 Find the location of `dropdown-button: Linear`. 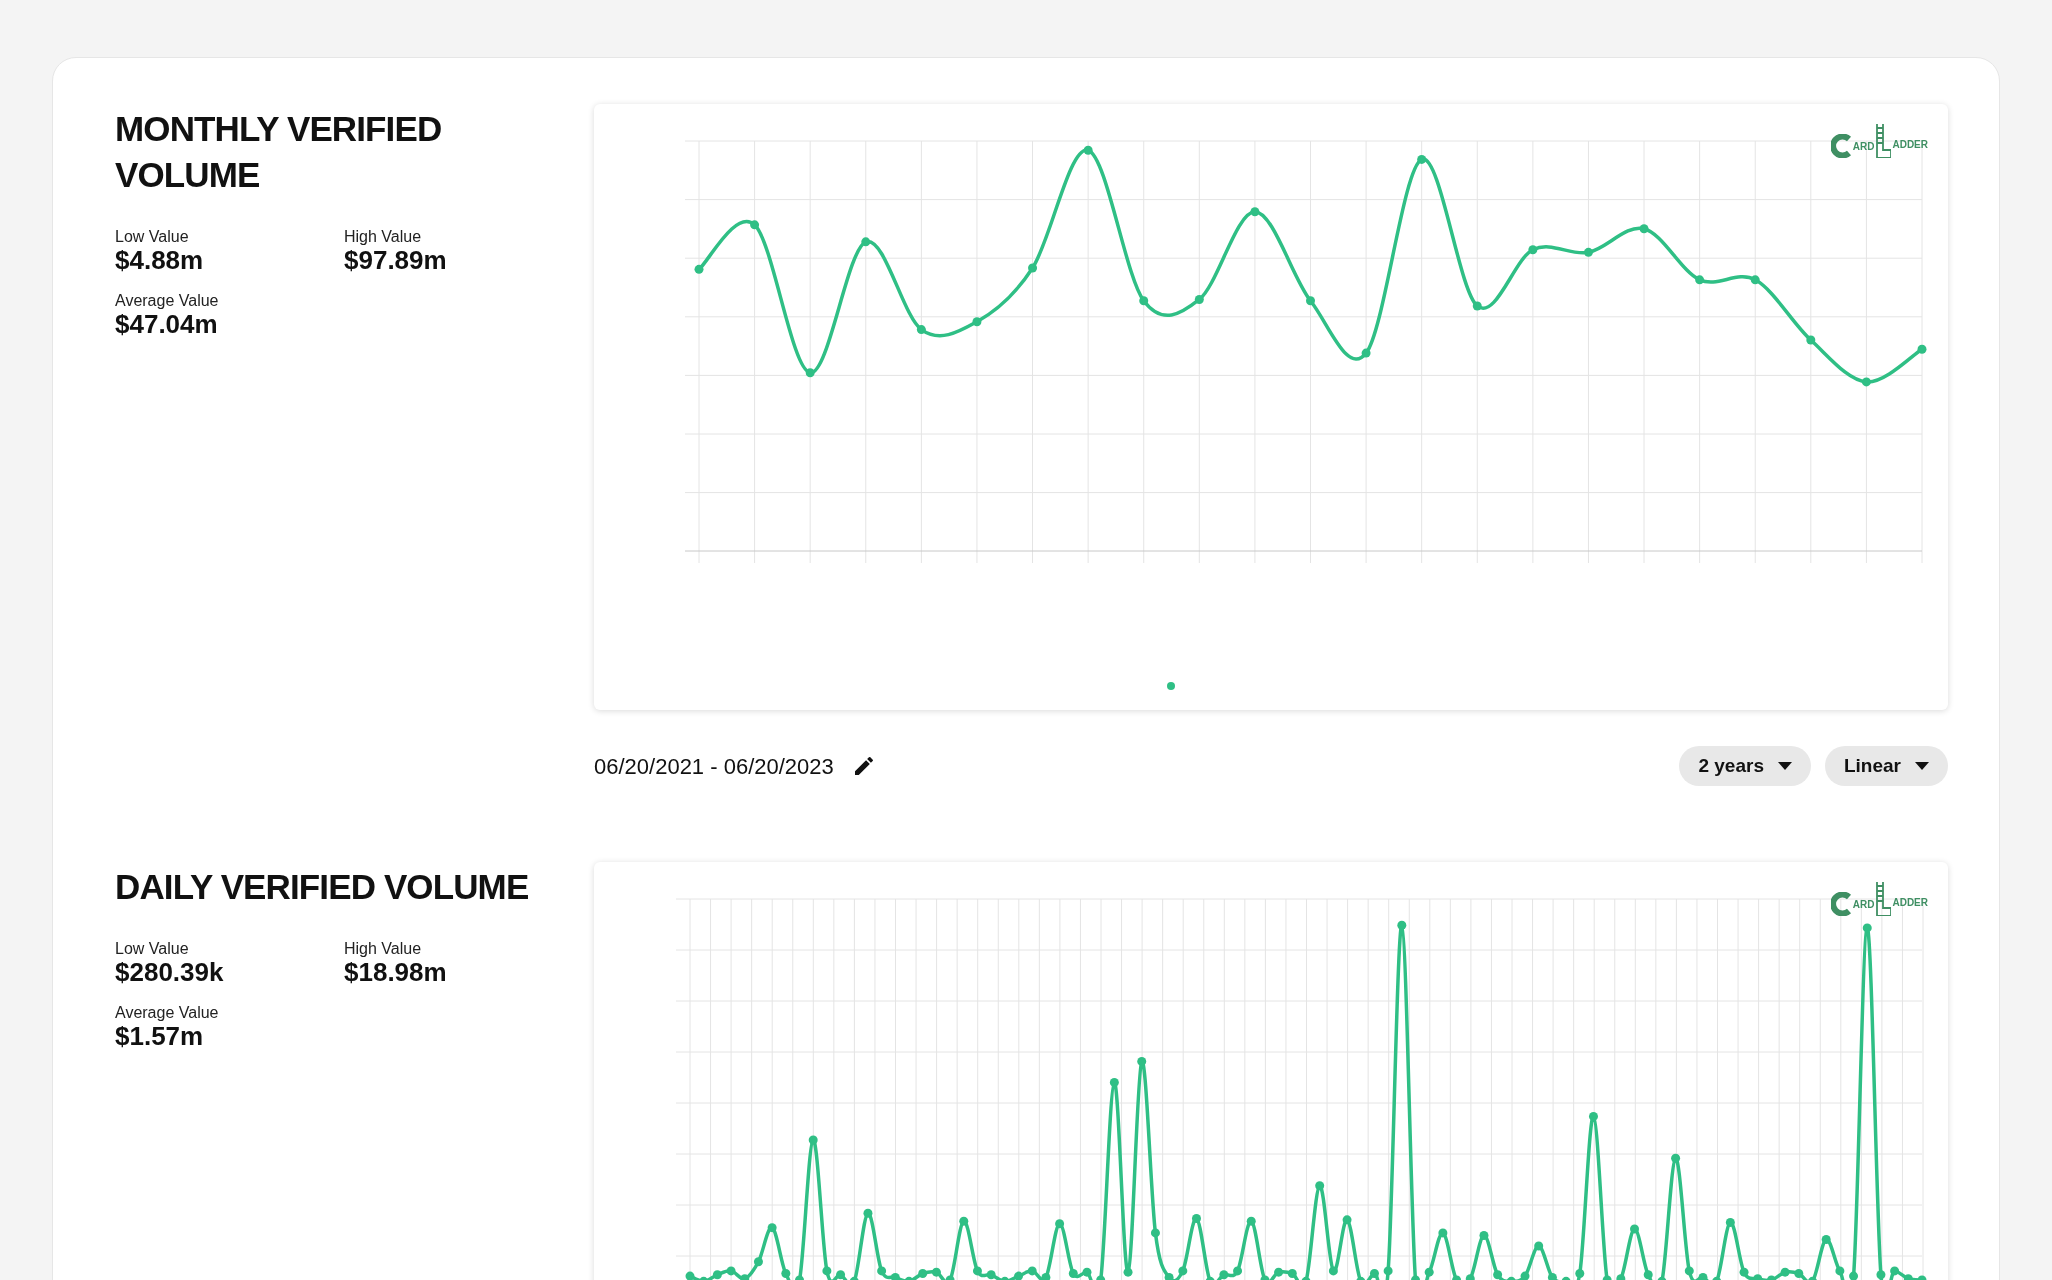

dropdown-button: Linear is located at coordinates (1886, 766).